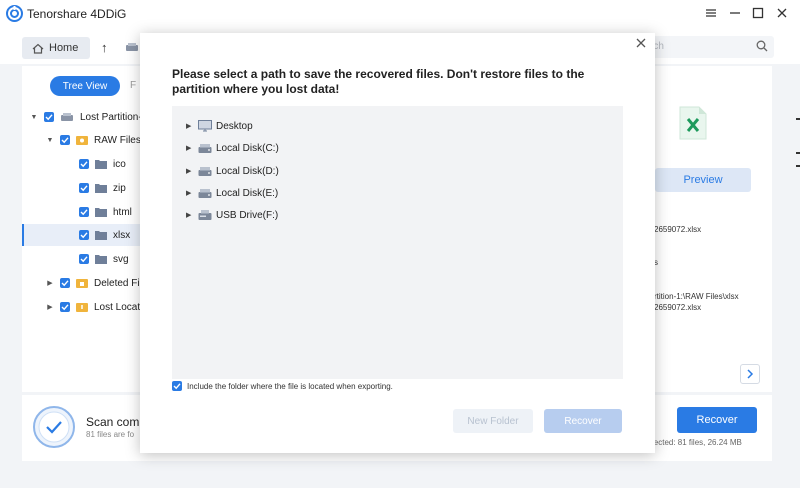  Describe the element at coordinates (119, 164) in the screenshot. I see `tree-item-label: ico` at that location.